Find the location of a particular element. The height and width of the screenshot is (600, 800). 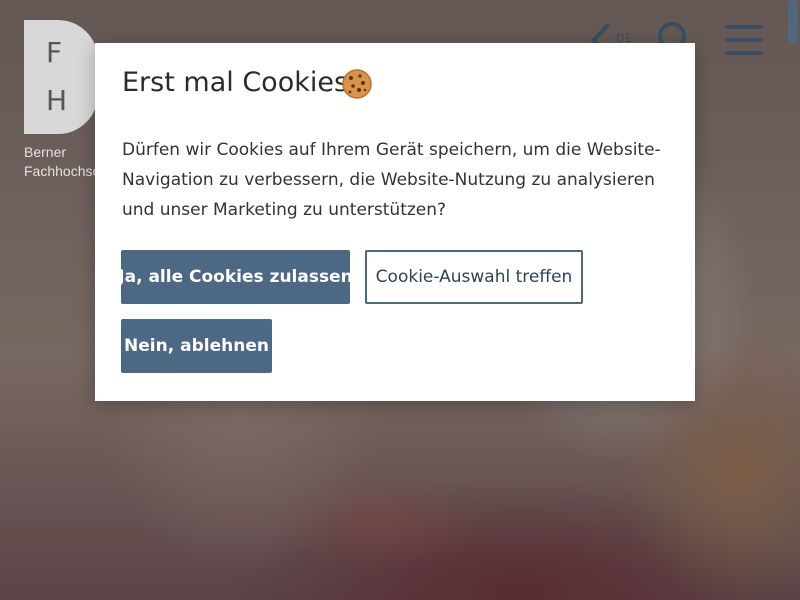

menu-button is located at coordinates (744, 40).